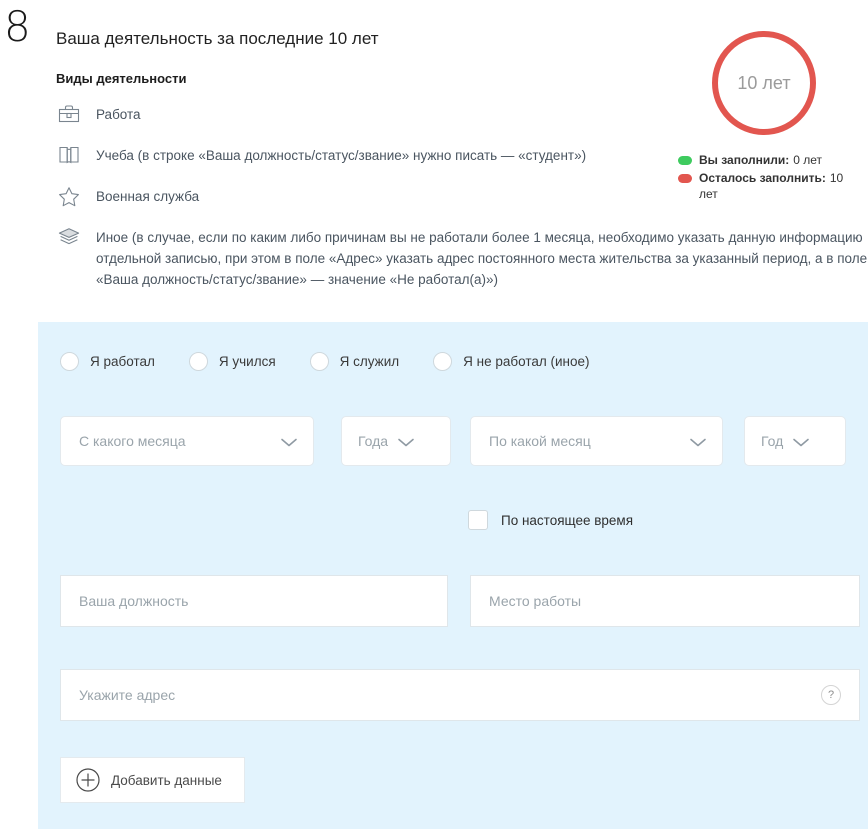 Image resolution: width=868 pixels, height=829 pixels. Describe the element at coordinates (766, 186) in the screenshot. I see `legend-item-remaining: Осталось заполнить: 10 лет` at that location.